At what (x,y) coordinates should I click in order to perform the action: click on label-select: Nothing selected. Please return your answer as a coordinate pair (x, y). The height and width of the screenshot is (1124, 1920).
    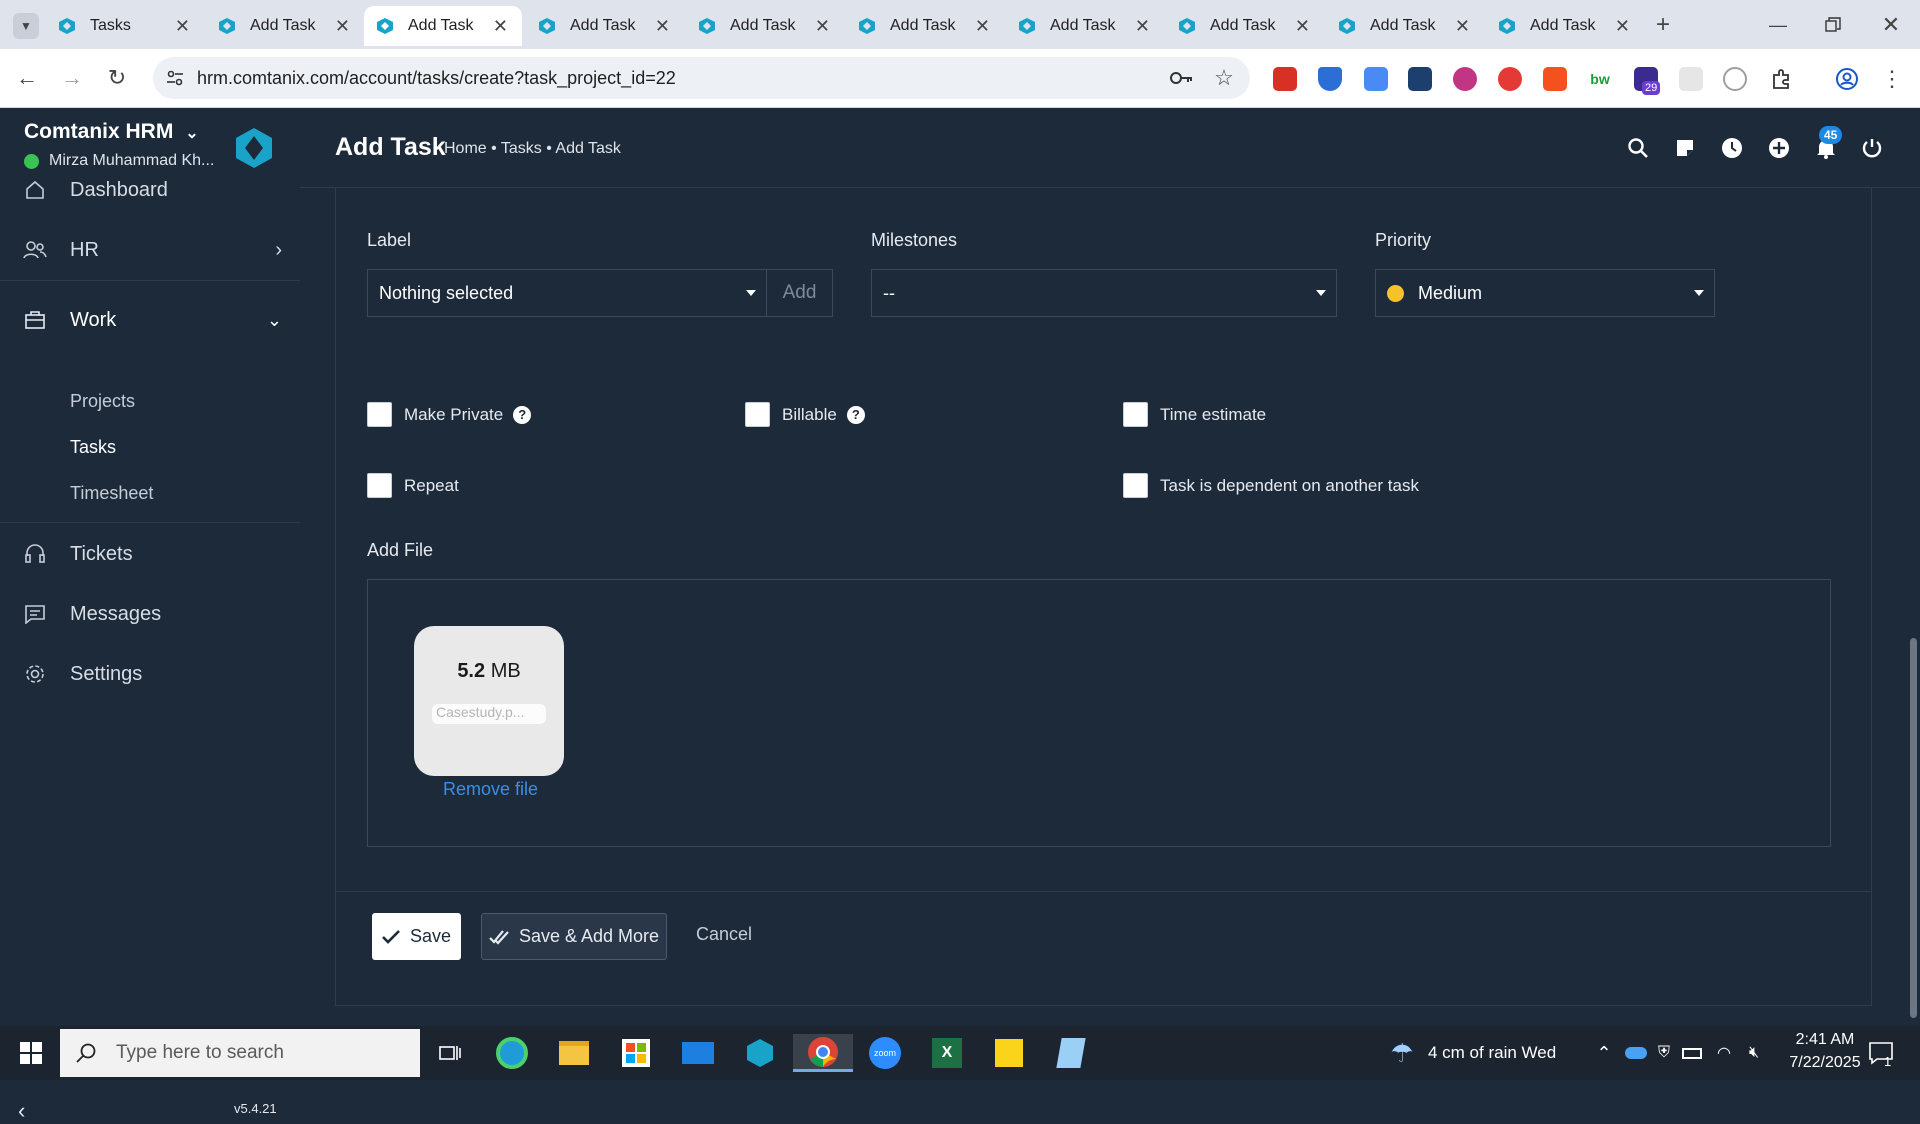
    Looking at the image, I should click on (567, 293).